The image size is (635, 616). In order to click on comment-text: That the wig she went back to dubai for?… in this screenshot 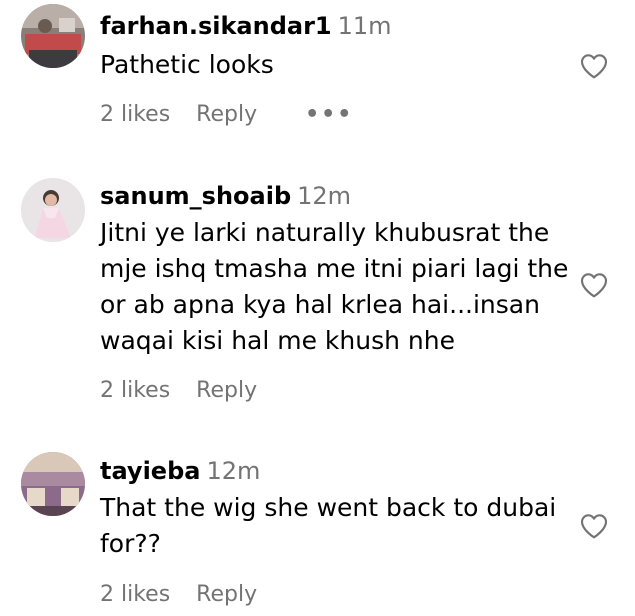, I will do `click(328, 525)`.